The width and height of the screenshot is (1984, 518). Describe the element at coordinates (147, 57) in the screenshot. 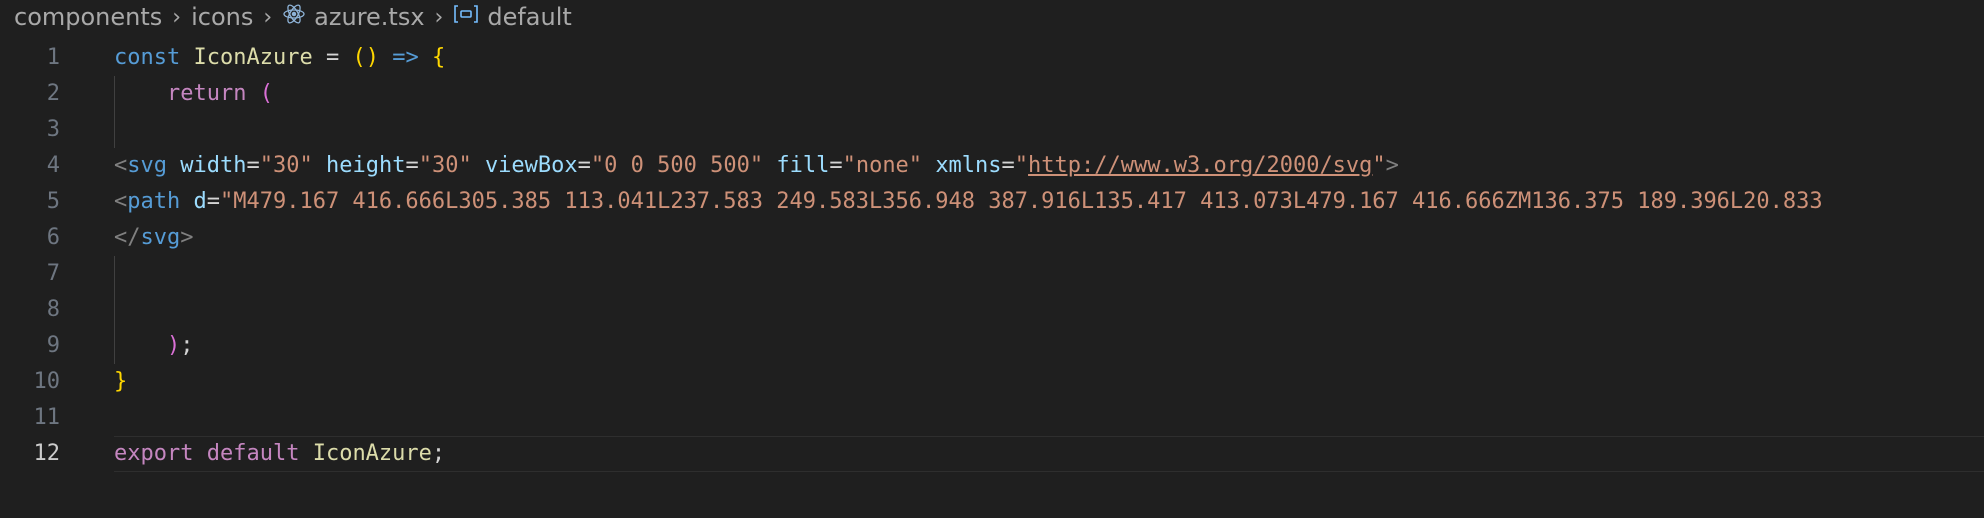

I see `code-token: const` at that location.